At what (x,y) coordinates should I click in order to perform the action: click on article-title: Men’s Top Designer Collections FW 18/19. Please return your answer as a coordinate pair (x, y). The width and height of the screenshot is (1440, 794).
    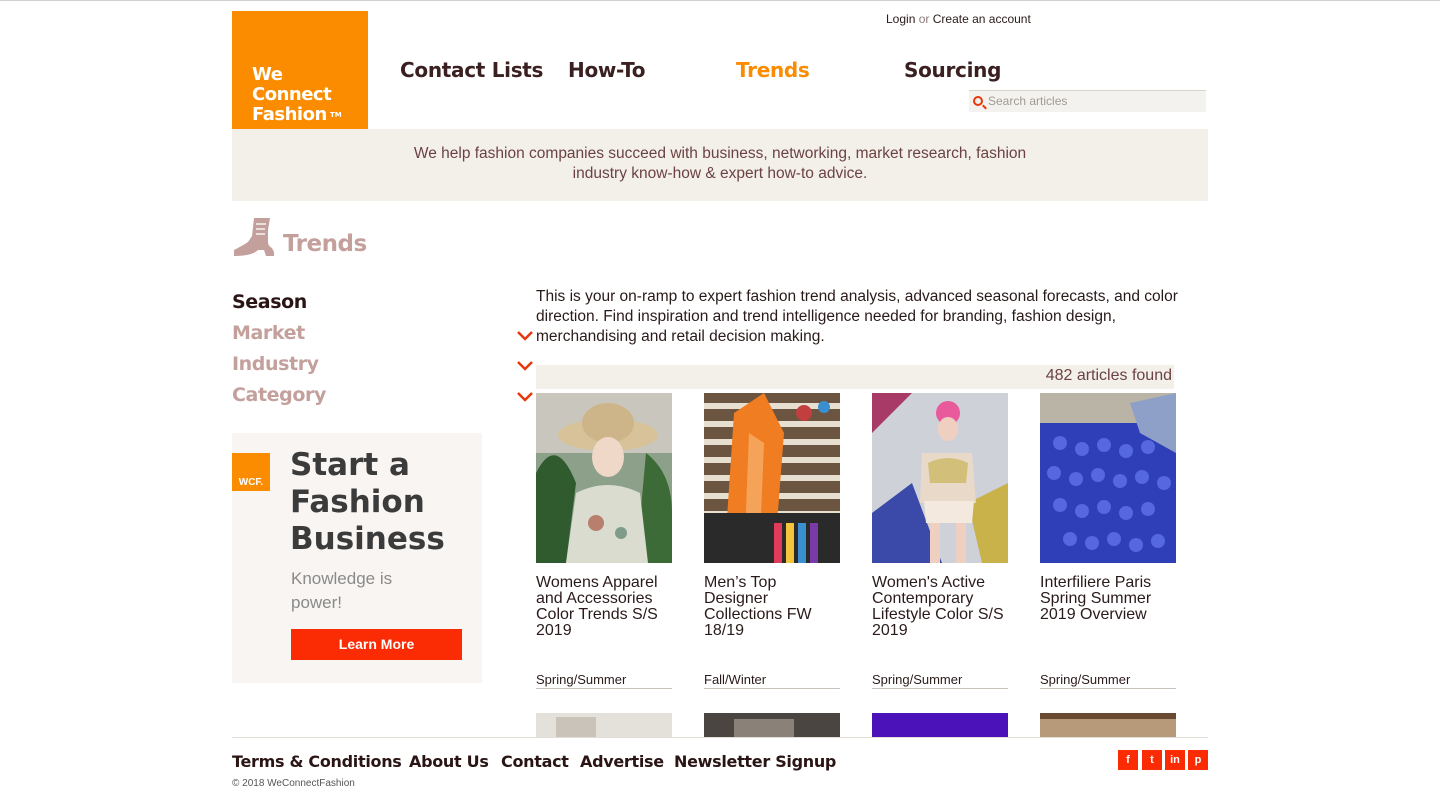
    Looking at the image, I should click on (772, 620).